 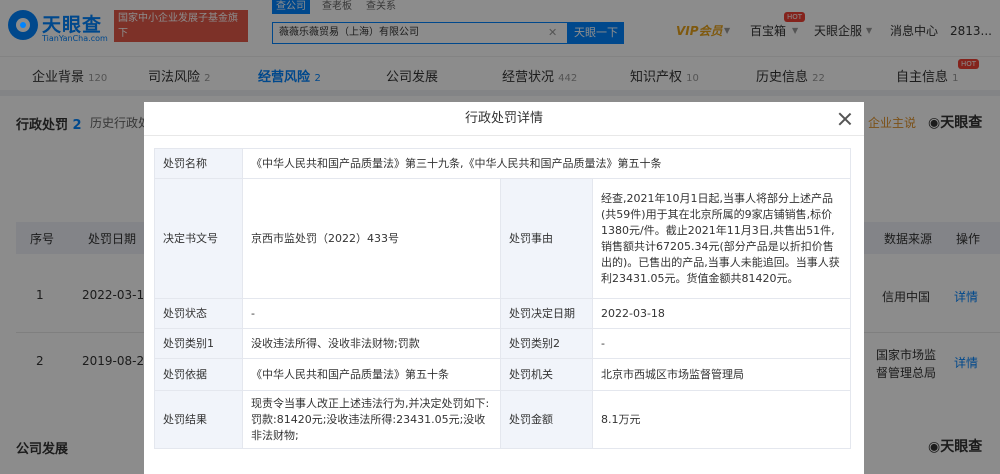 What do you see at coordinates (198, 419) in the screenshot?
I see `penalty-result-label: 处罚结果` at bounding box center [198, 419].